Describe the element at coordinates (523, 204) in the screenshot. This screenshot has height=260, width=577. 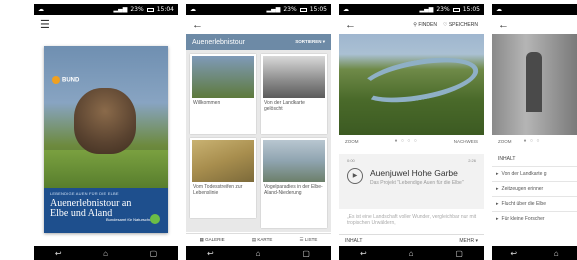
I see `list-item-label: Flucht über die Elbe` at that location.